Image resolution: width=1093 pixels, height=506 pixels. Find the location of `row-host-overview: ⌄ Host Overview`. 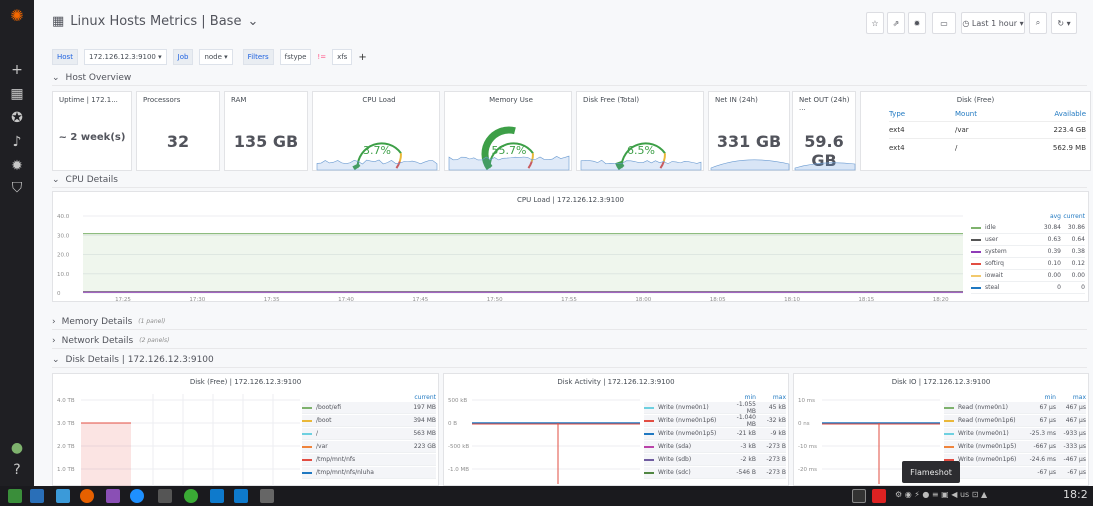

row-host-overview: ⌄ Host Overview is located at coordinates (569, 78).